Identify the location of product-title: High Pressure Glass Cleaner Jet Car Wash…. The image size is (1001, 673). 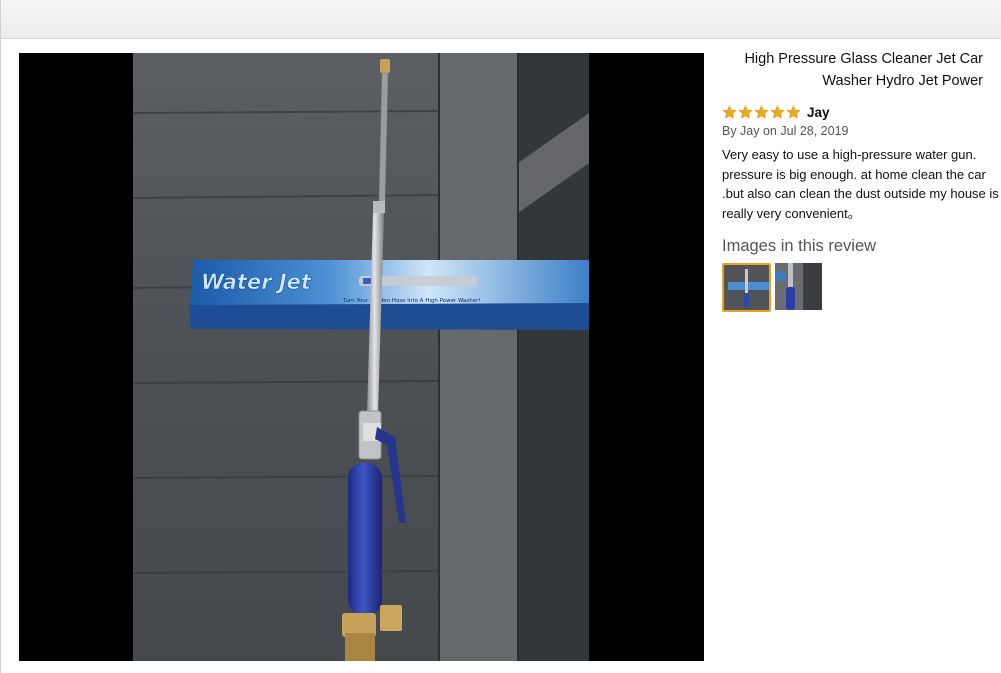
(861, 70).